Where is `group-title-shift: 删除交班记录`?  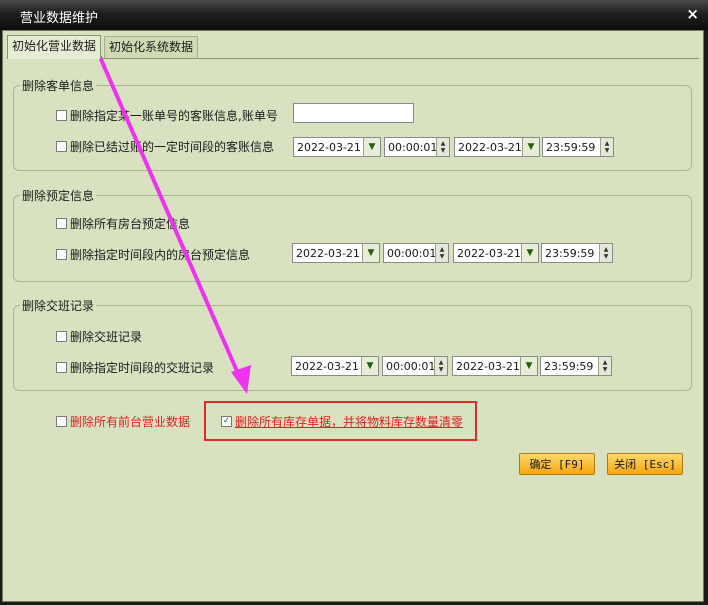 group-title-shift: 删除交班记录 is located at coordinates (58, 305).